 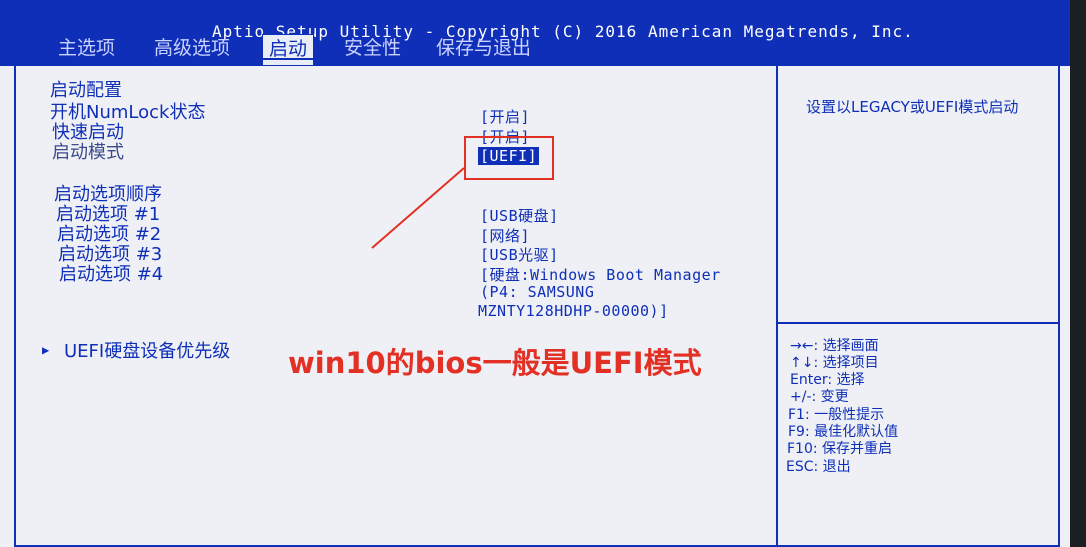 What do you see at coordinates (919, 323) in the screenshot?
I see `panel-divider-horizontal` at bounding box center [919, 323].